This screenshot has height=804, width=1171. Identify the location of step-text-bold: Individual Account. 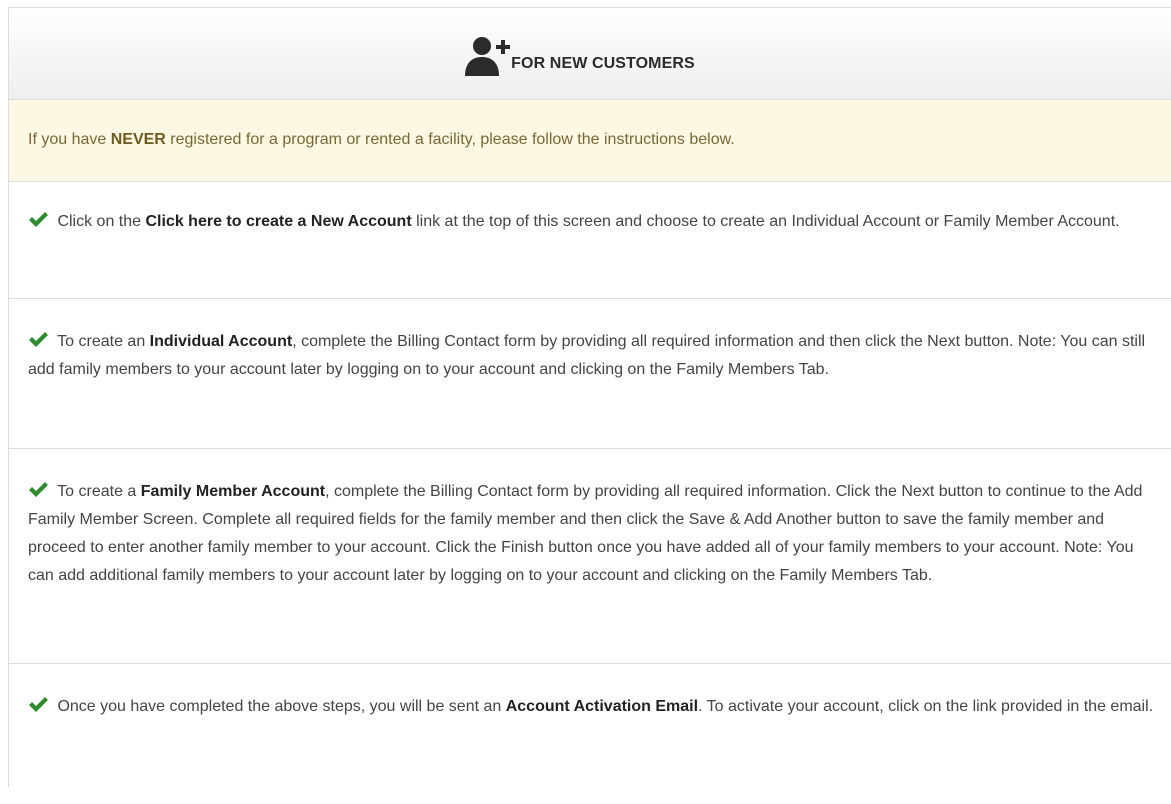
(221, 341).